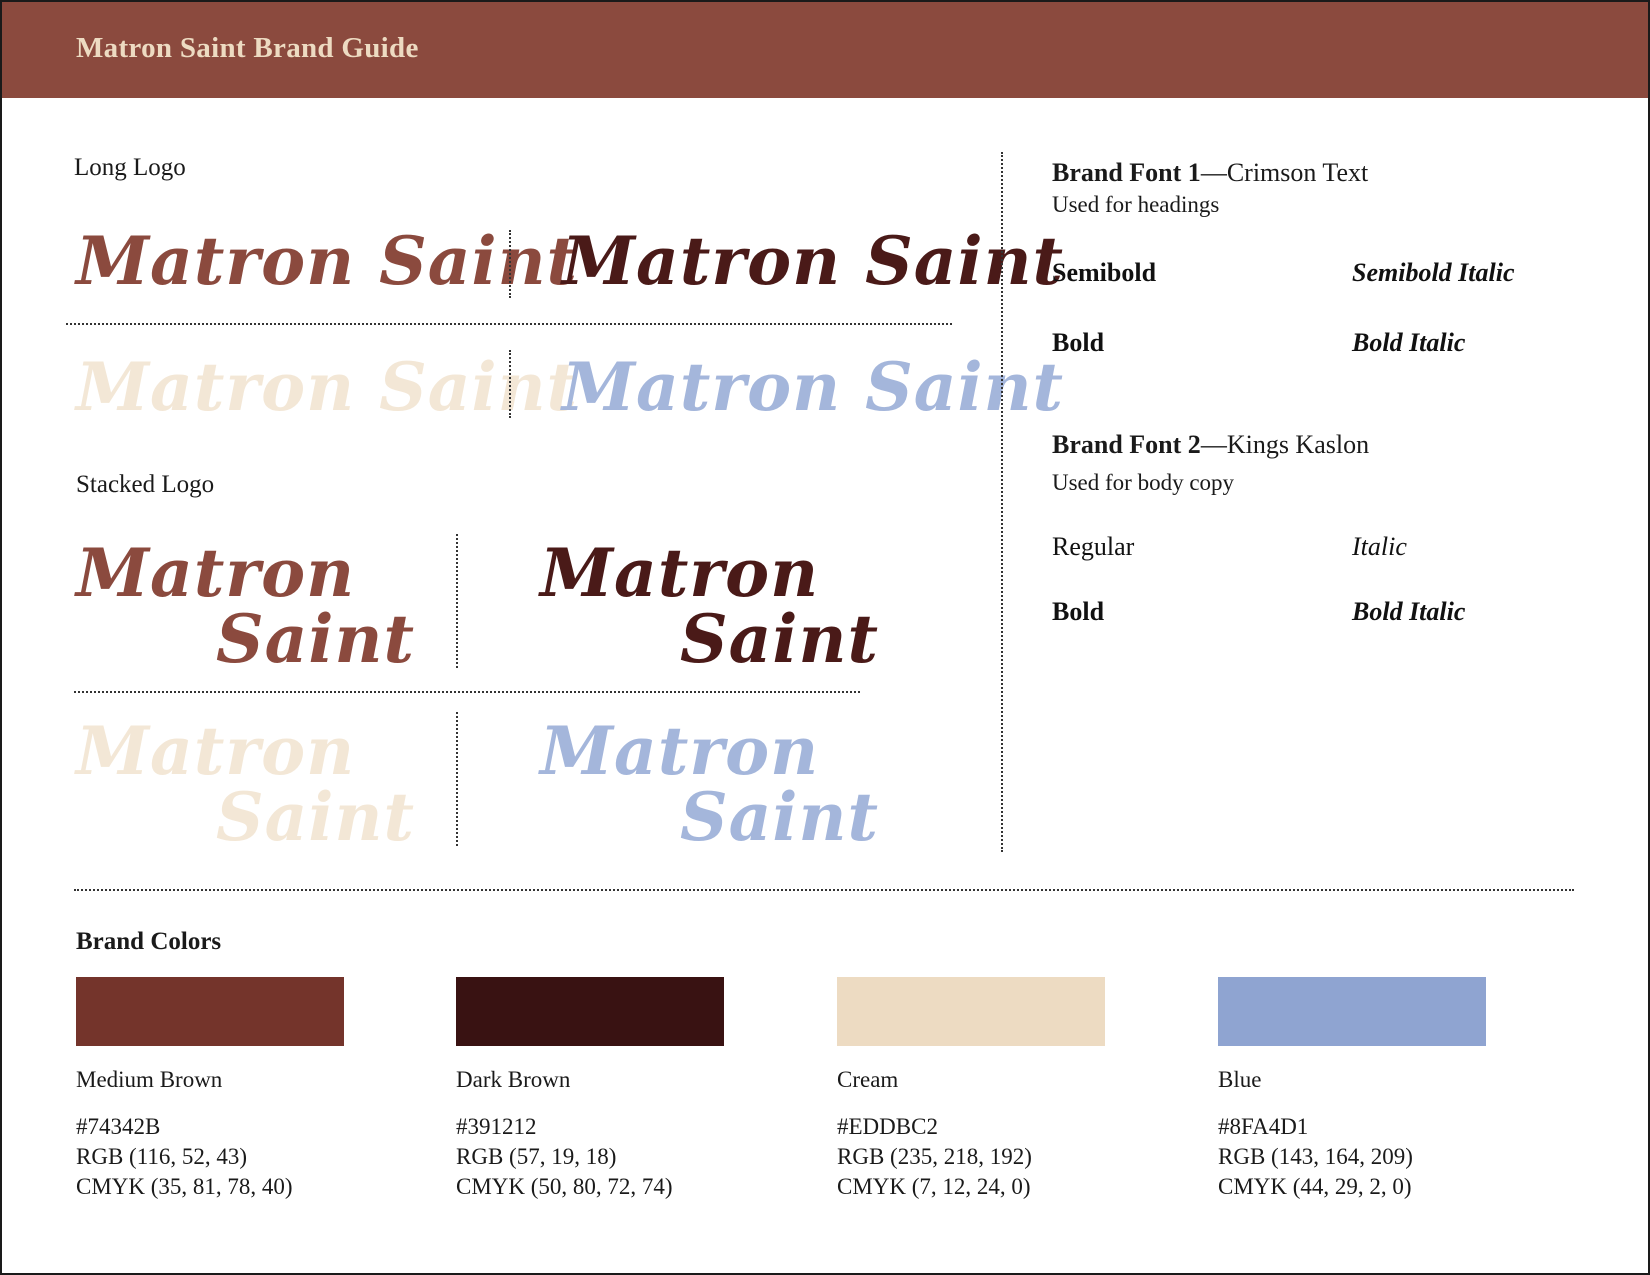 The width and height of the screenshot is (1650, 1275). What do you see at coordinates (536, 1156) in the screenshot?
I see `color-rgb: RGB (57, 19, 18)` at bounding box center [536, 1156].